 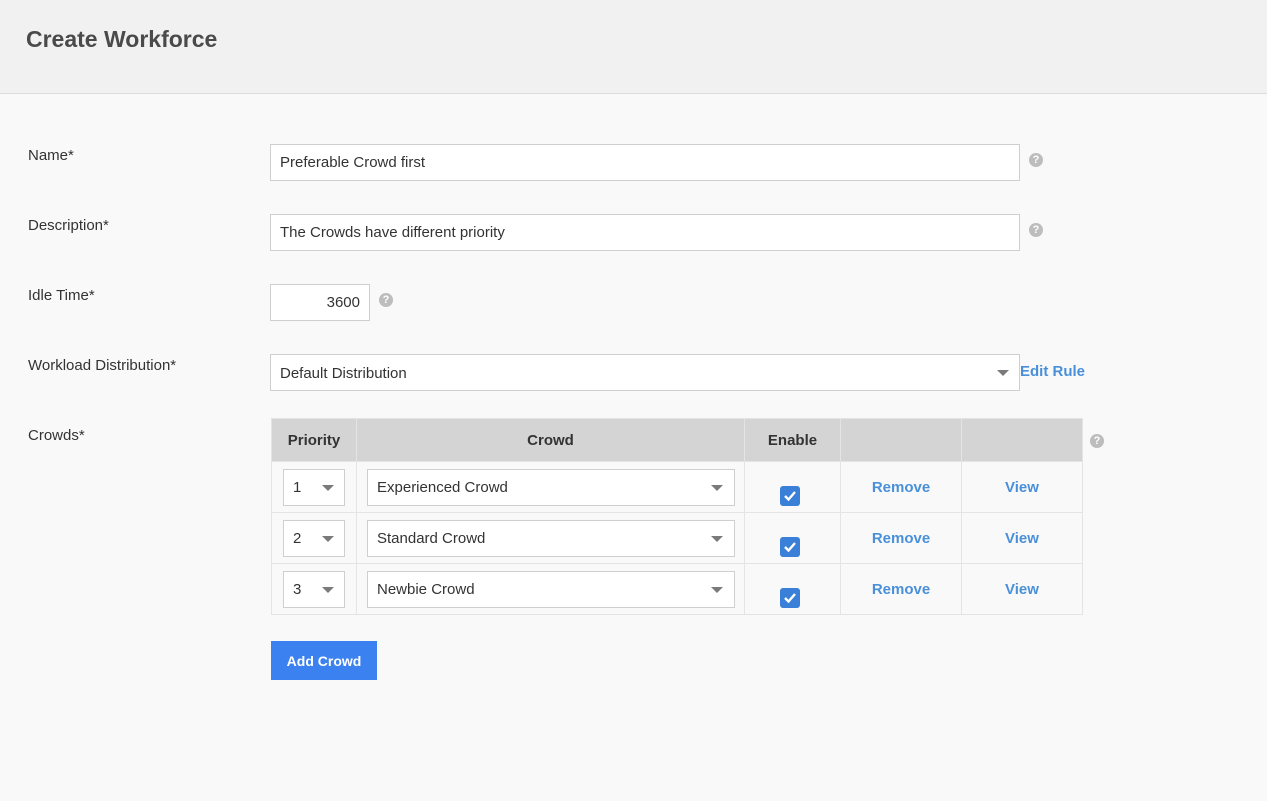 What do you see at coordinates (1052, 371) in the screenshot?
I see `edit-rule-link: Edit Rule` at bounding box center [1052, 371].